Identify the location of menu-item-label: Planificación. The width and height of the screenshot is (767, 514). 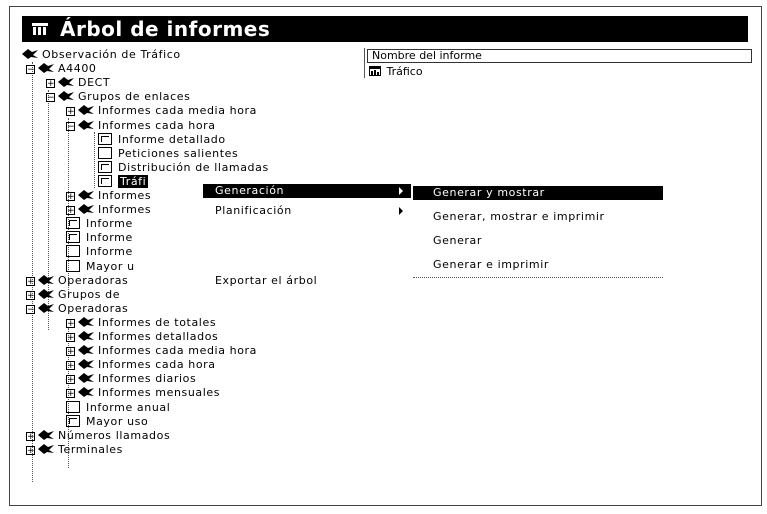
(253, 210).